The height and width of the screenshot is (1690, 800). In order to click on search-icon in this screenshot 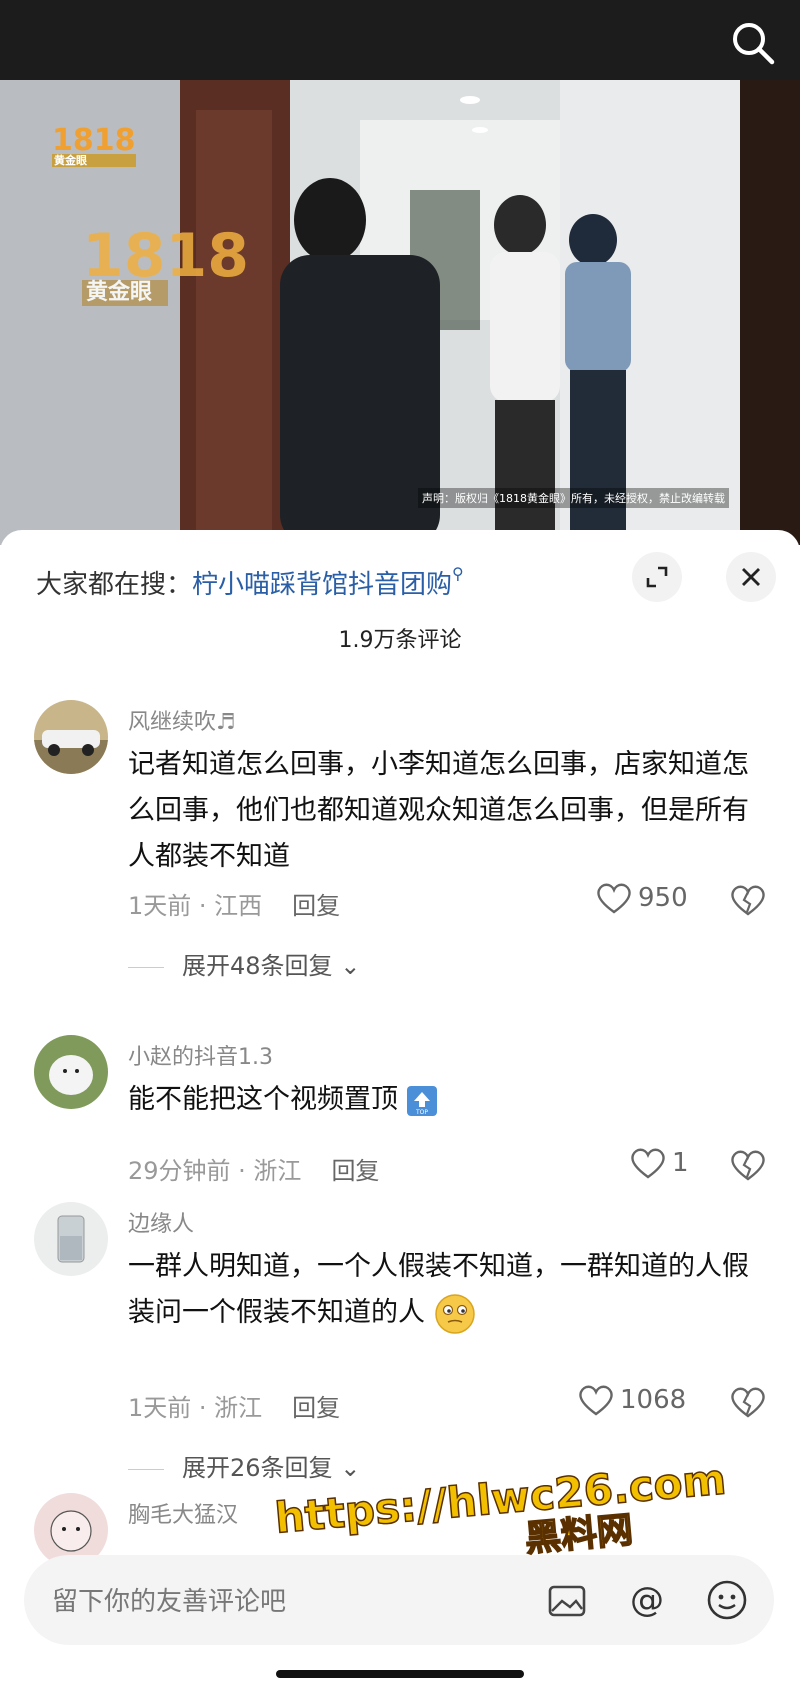, I will do `click(754, 44)`.